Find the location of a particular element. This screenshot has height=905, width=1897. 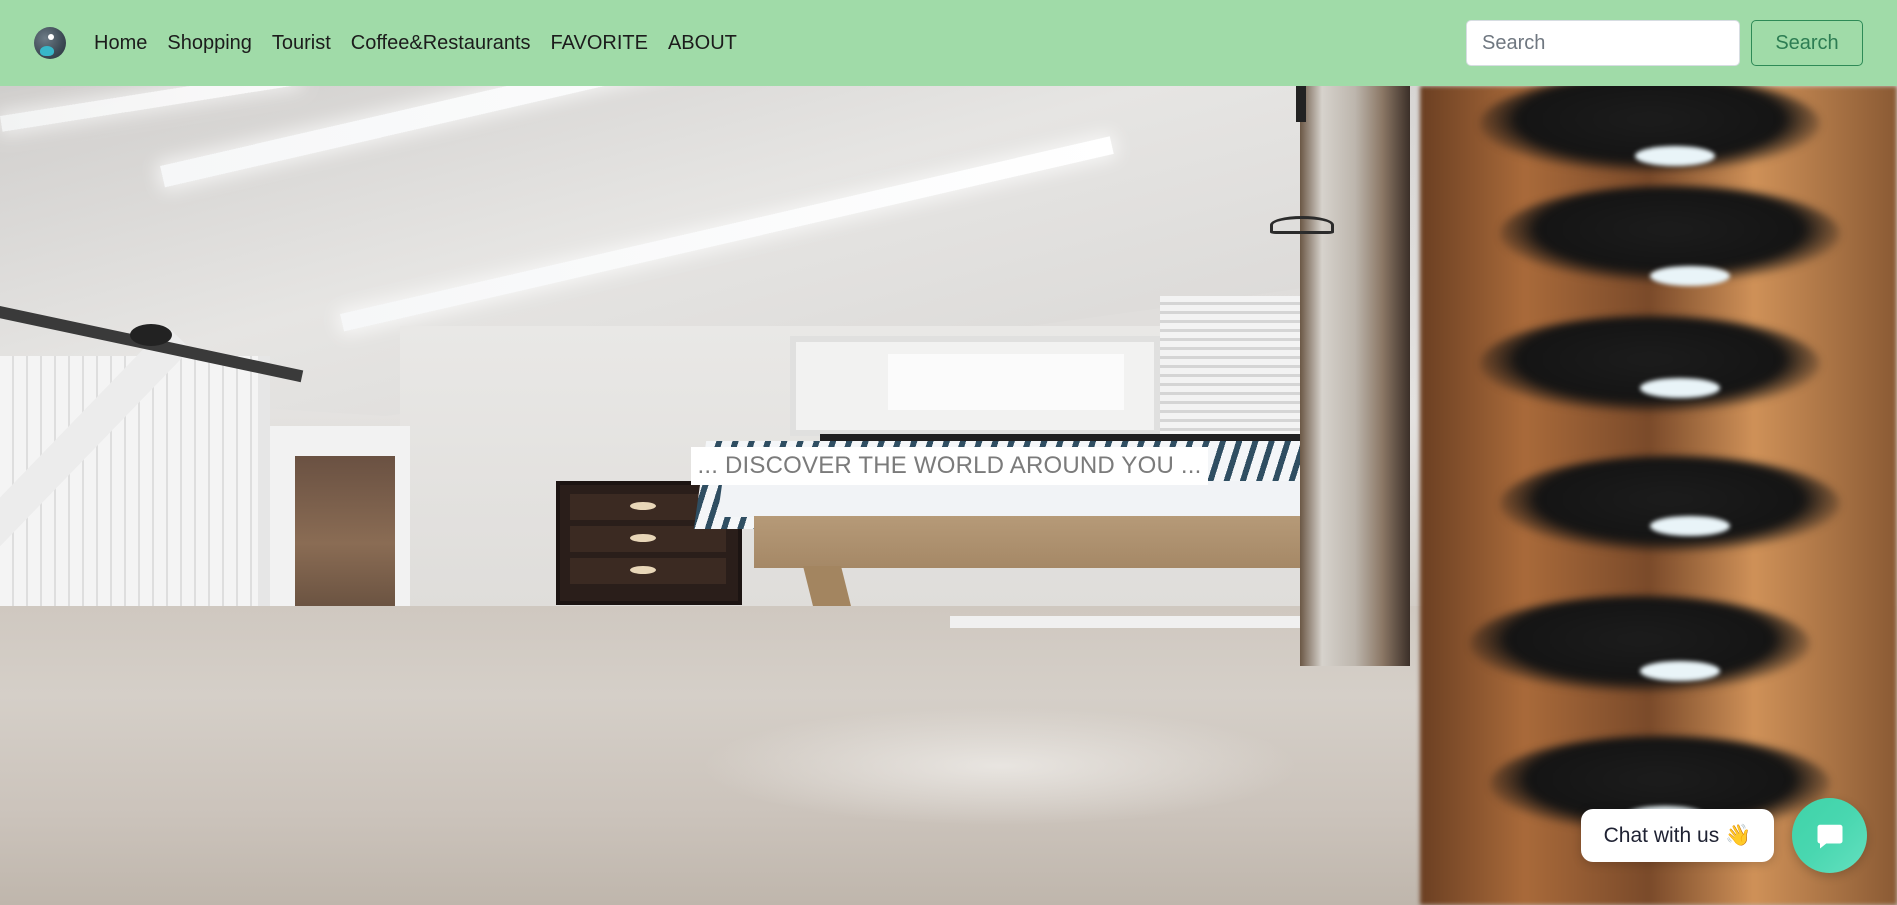

chat-open-button is located at coordinates (1829, 835).